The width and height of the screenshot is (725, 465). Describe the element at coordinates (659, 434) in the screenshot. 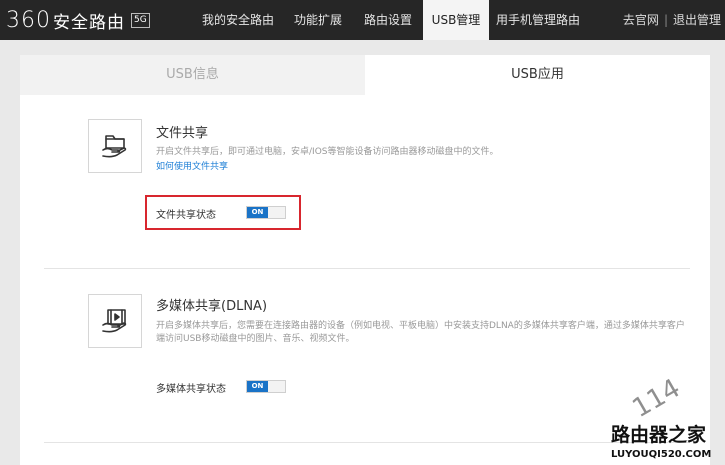

I see `watermark-name: 路由器之家` at that location.